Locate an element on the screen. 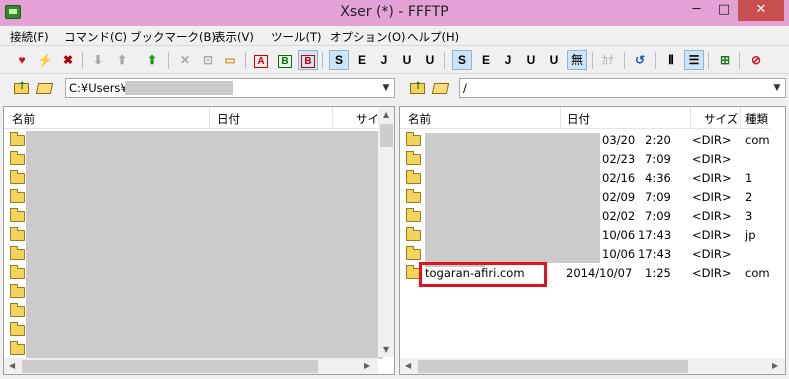 The height and width of the screenshot is (379, 789). remote-path-bar: / ▼ is located at coordinates (594, 88).